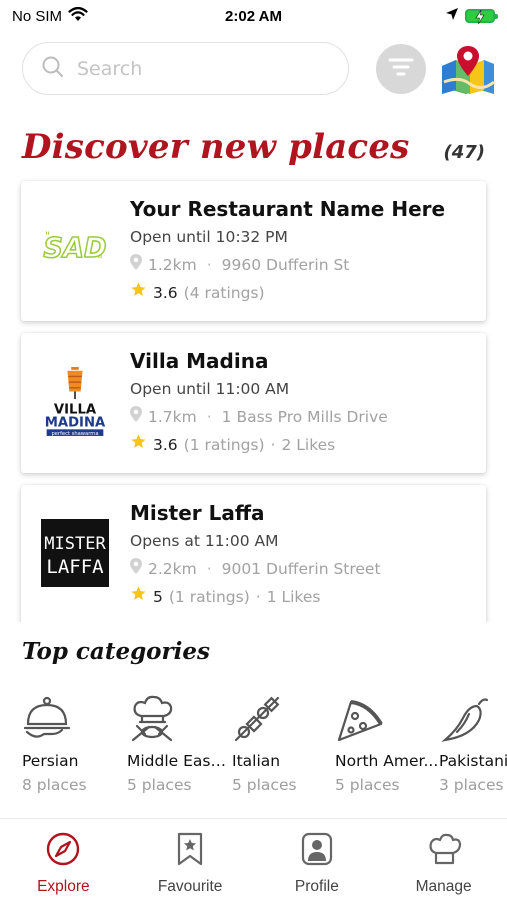 This screenshot has width=507, height=900. Describe the element at coordinates (63, 859) in the screenshot. I see `tab-explore: Explore` at that location.